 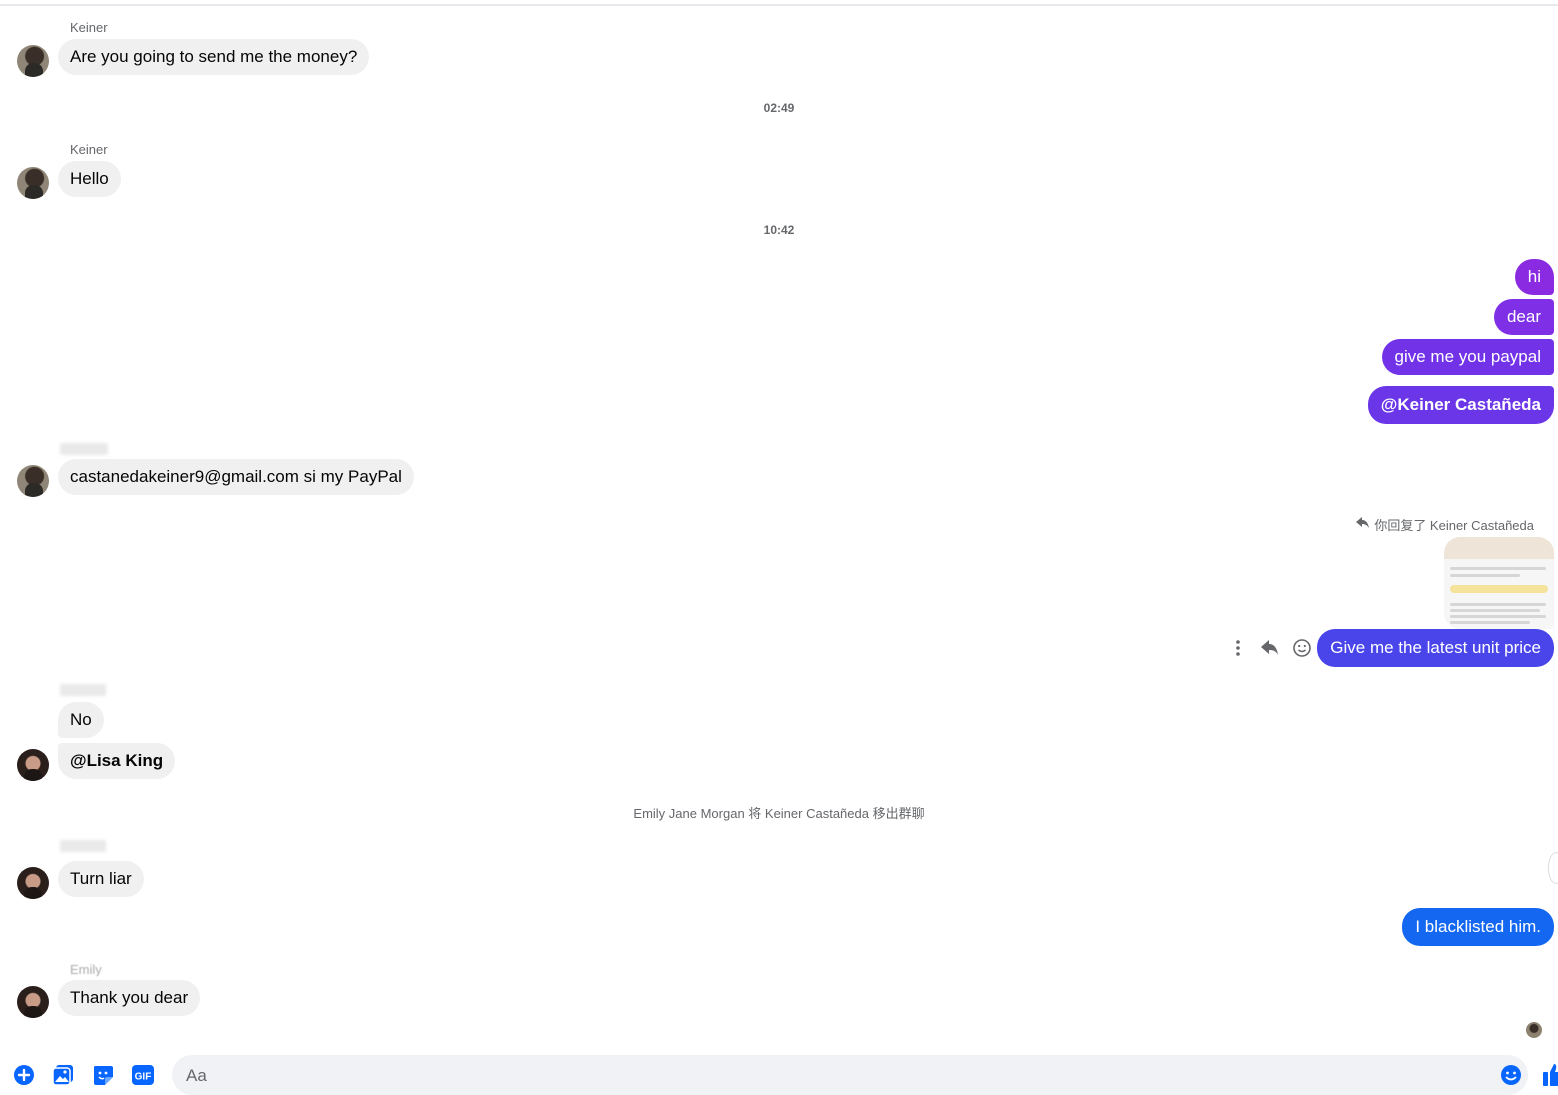 What do you see at coordinates (103, 1075) in the screenshot?
I see `sticker-icon` at bounding box center [103, 1075].